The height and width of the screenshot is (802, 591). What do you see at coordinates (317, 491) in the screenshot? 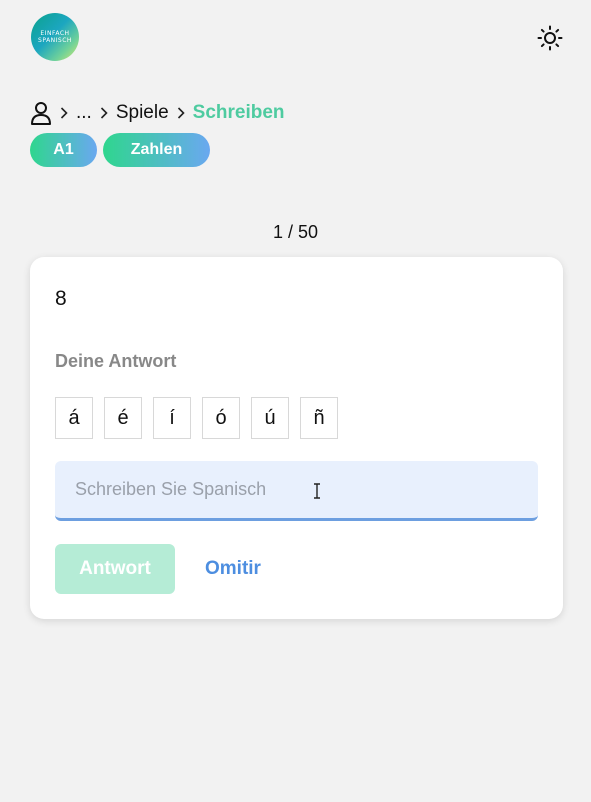
I see `text-cursor-icon` at bounding box center [317, 491].